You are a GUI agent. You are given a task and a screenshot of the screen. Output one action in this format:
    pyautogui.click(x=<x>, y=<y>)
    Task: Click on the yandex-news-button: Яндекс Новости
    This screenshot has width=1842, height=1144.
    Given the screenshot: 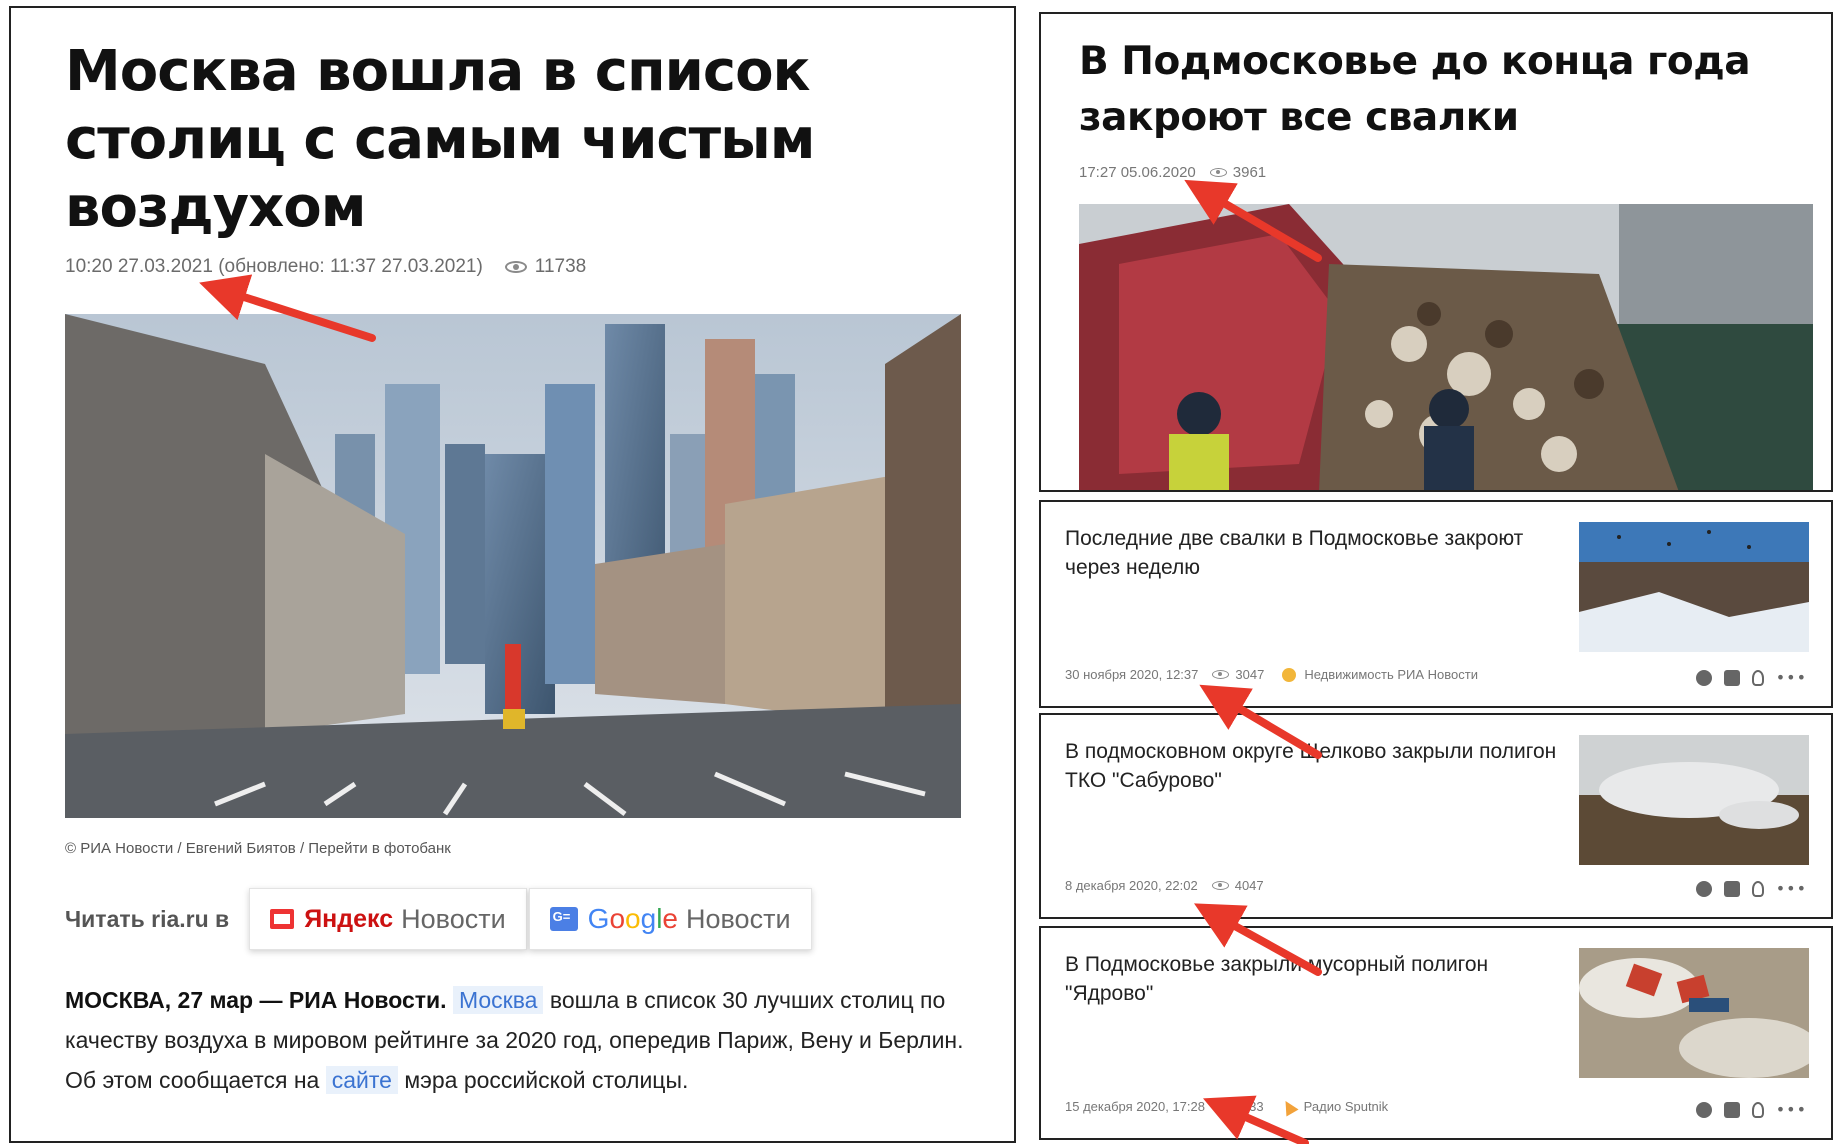 What is the action you would take?
    pyautogui.click(x=388, y=919)
    